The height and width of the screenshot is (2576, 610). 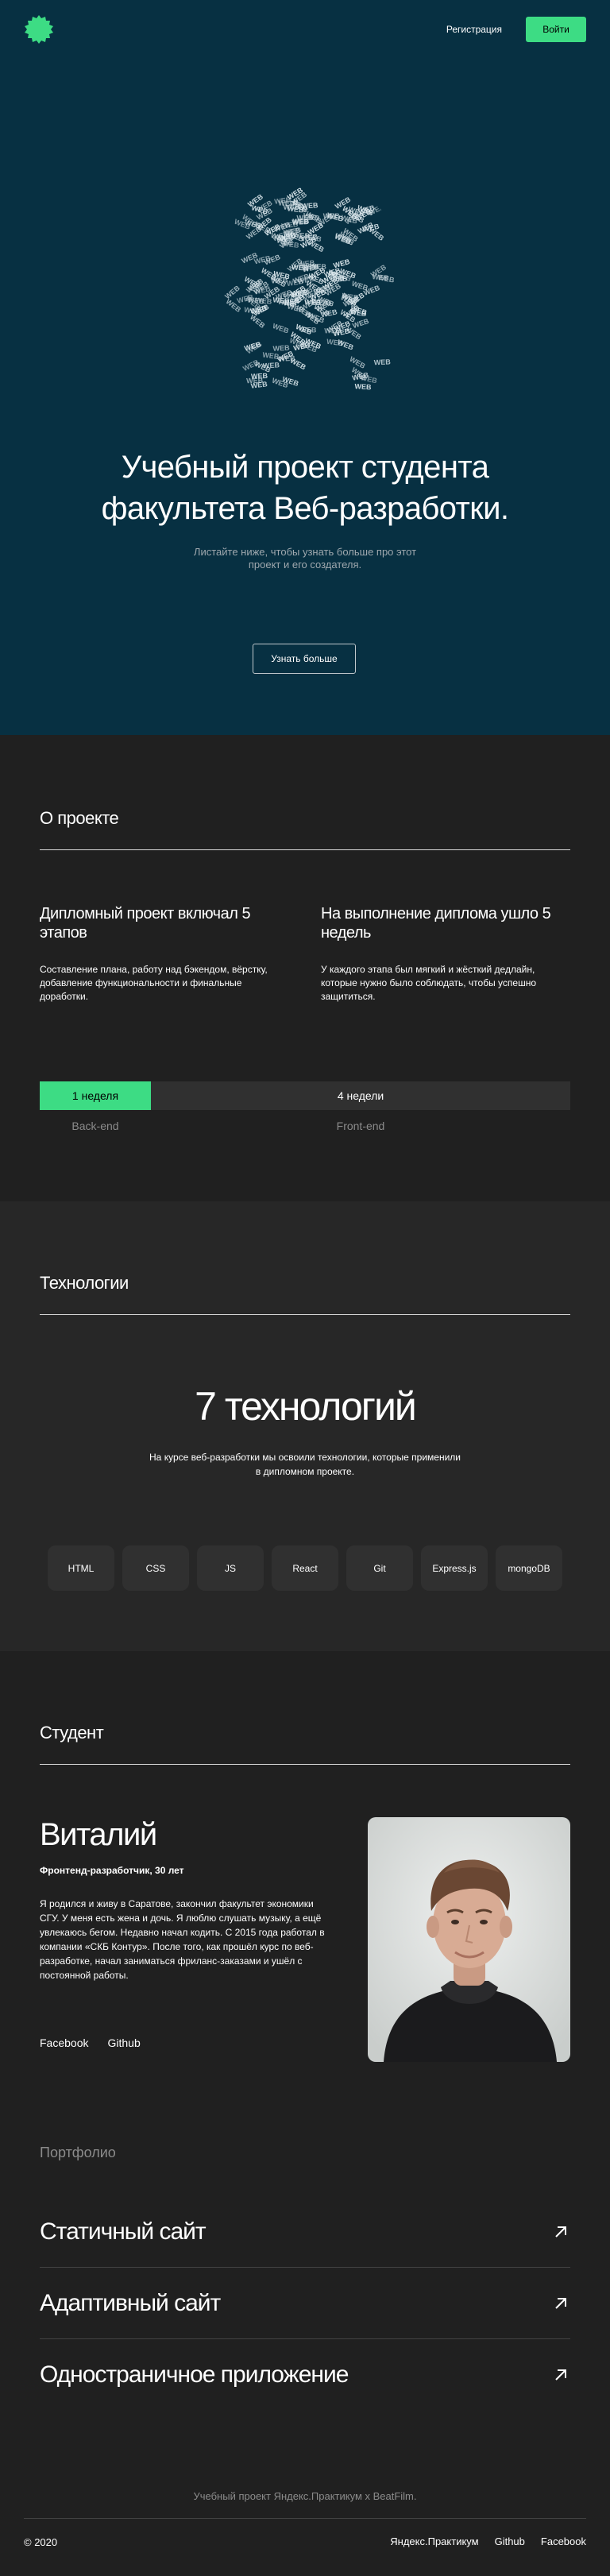 What do you see at coordinates (130, 2302) in the screenshot?
I see `portfolio-link-label: Адаптивный сайт` at bounding box center [130, 2302].